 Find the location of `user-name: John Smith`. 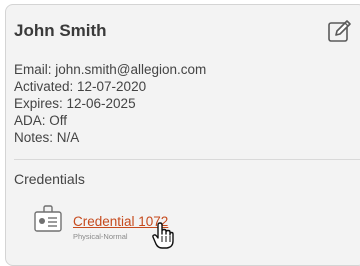

user-name: John Smith is located at coordinates (60, 30).